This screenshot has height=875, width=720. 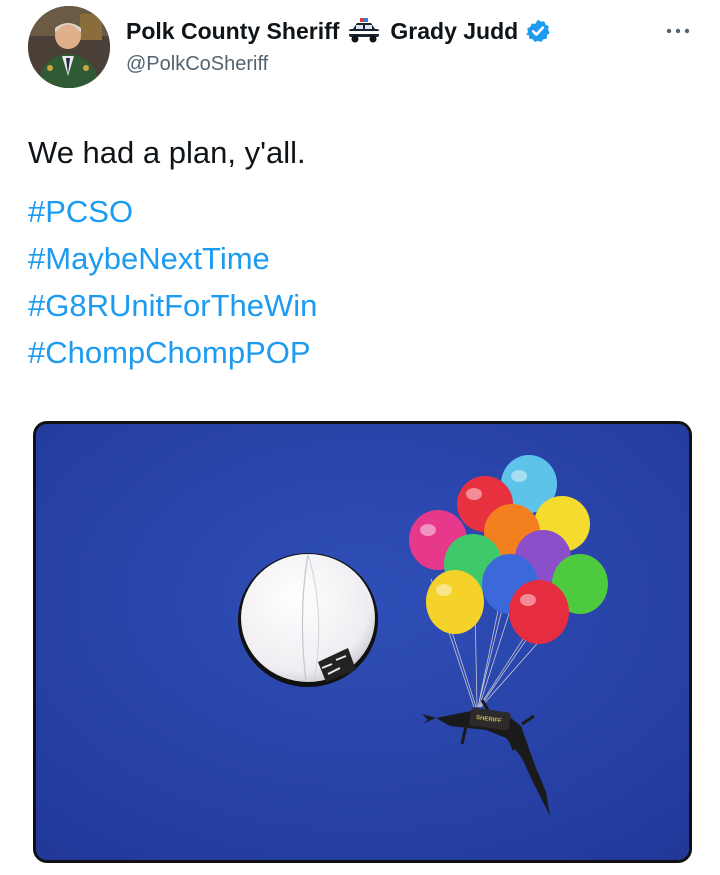 I want to click on more-options-icon, so click(x=678, y=30).